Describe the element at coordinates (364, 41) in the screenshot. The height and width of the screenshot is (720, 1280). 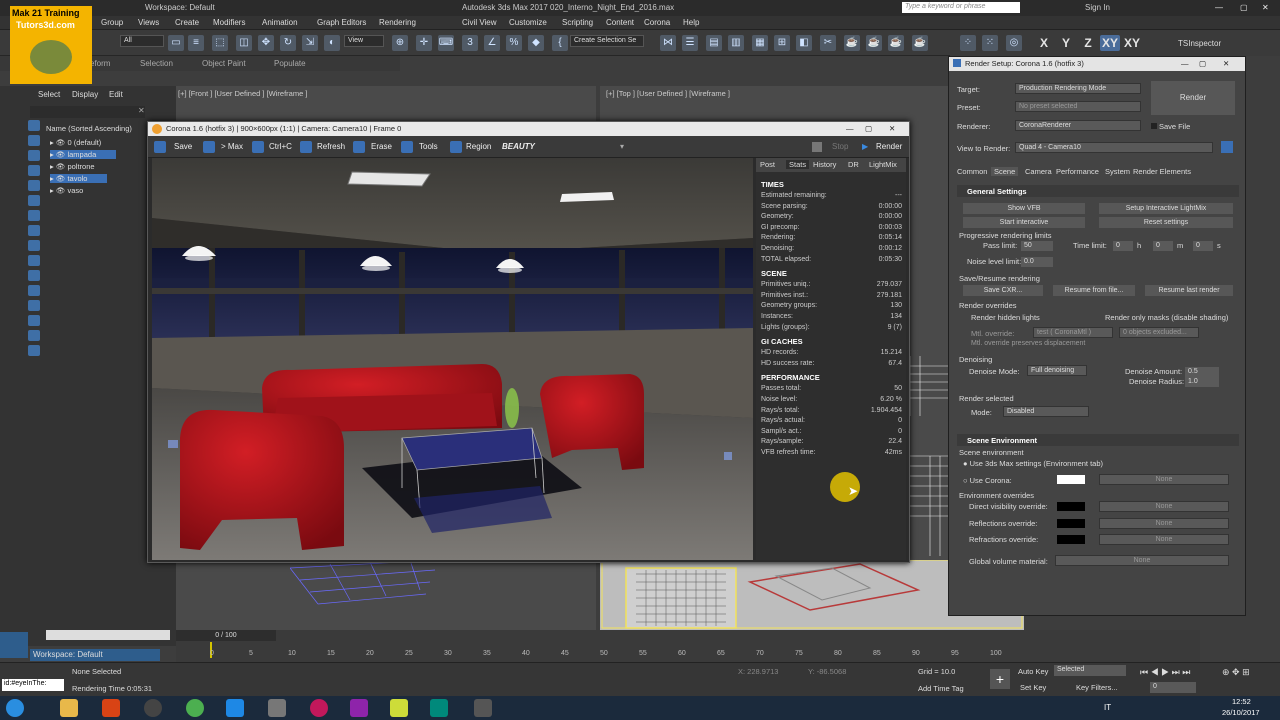
I see `reference-coord-dropdown: View` at that location.